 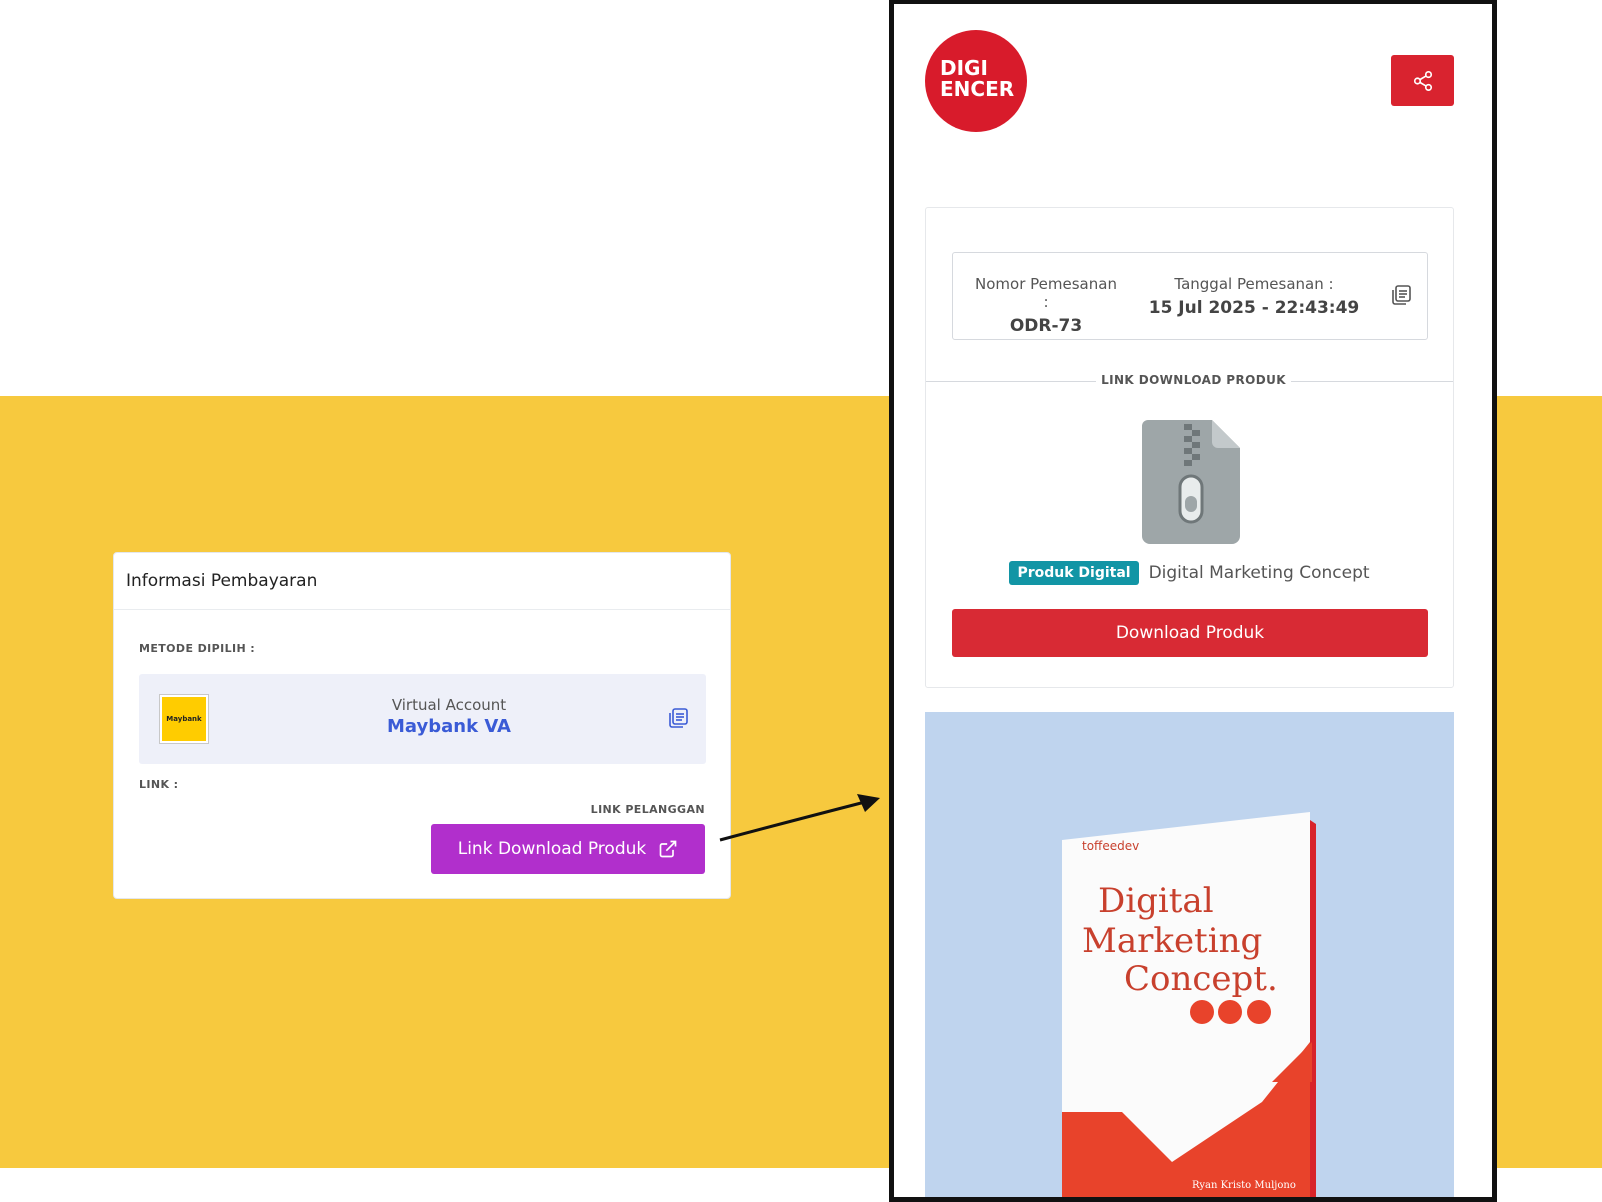 I want to click on customer-link-label: LINK PELANGGAN, so click(x=647, y=809).